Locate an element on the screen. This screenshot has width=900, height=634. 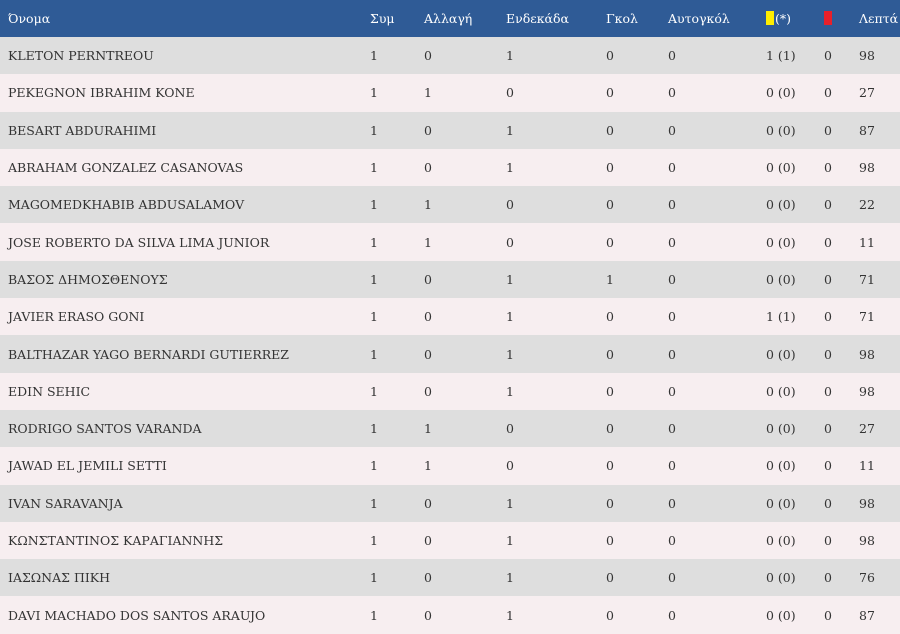
player-name: RODRIGO SANTOS VARANDA is located at coordinates (185, 428).